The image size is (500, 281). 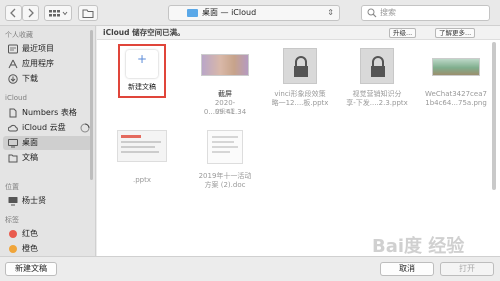 I want to click on desktop-icon, so click(x=13, y=143).